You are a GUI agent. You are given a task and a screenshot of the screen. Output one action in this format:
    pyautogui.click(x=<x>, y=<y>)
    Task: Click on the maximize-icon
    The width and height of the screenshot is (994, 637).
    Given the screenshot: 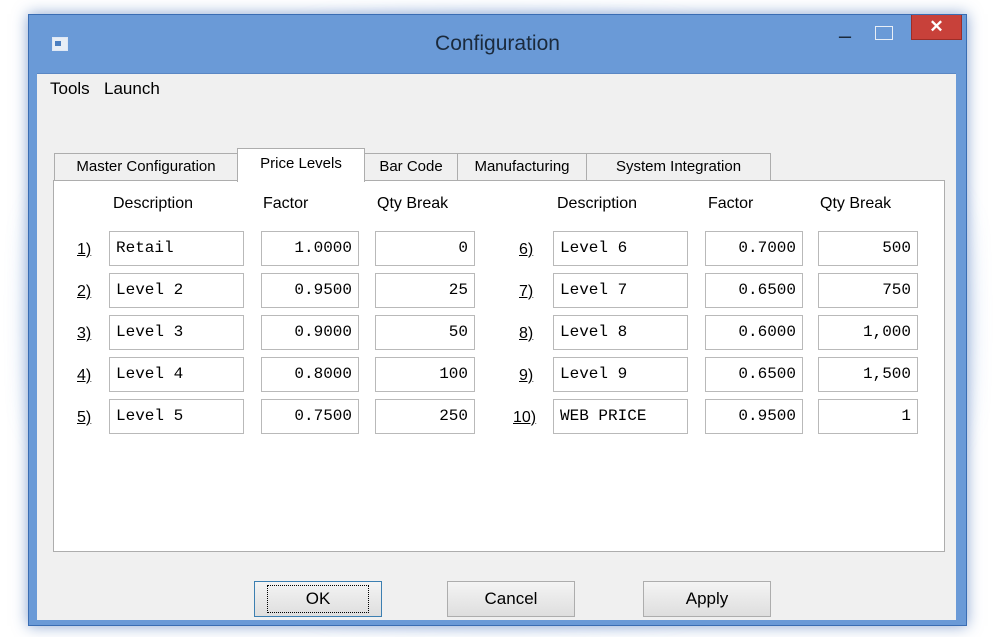 What is the action you would take?
    pyautogui.click(x=884, y=33)
    